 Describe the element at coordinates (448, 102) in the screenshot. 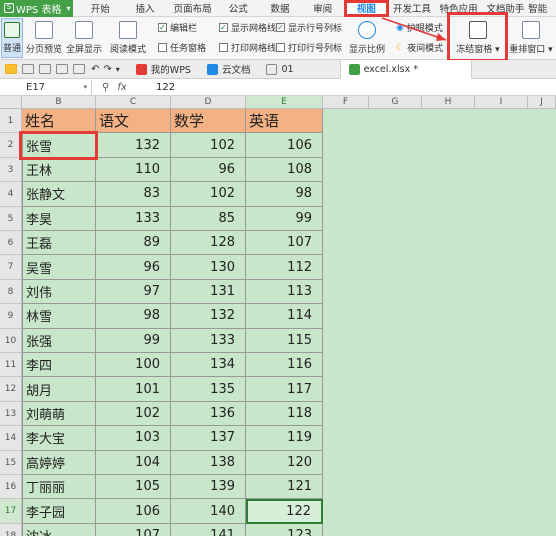

I see `column-header-h: H` at that location.